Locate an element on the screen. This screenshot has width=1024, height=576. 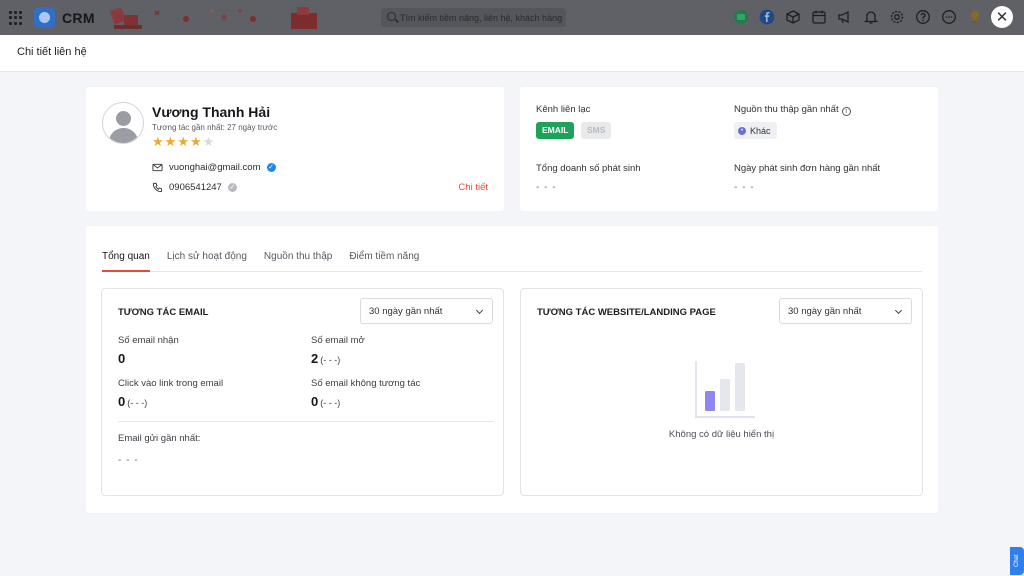
rating-stars: ★ ★ ★ ★ ★ is located at coordinates (183, 141).